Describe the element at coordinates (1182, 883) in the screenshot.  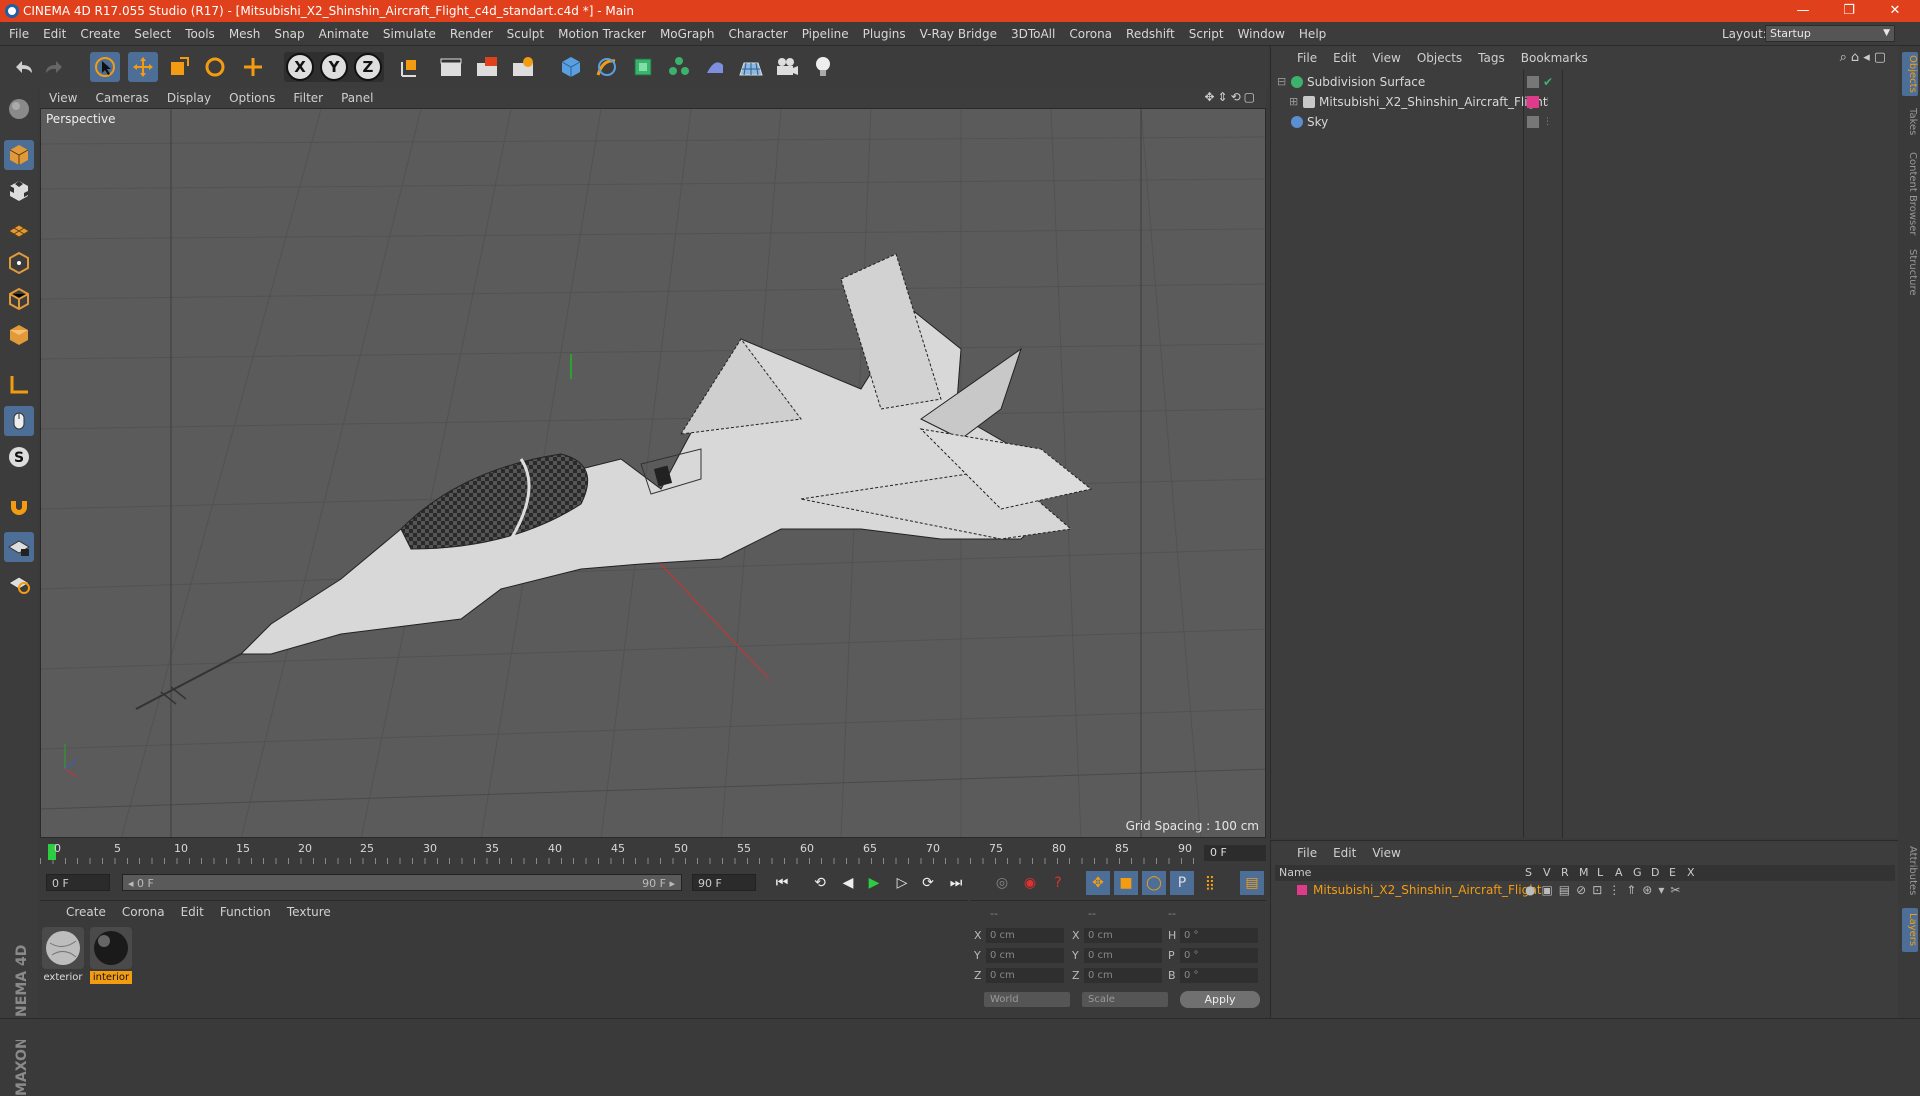
I see `key-parameter-button: P` at that location.